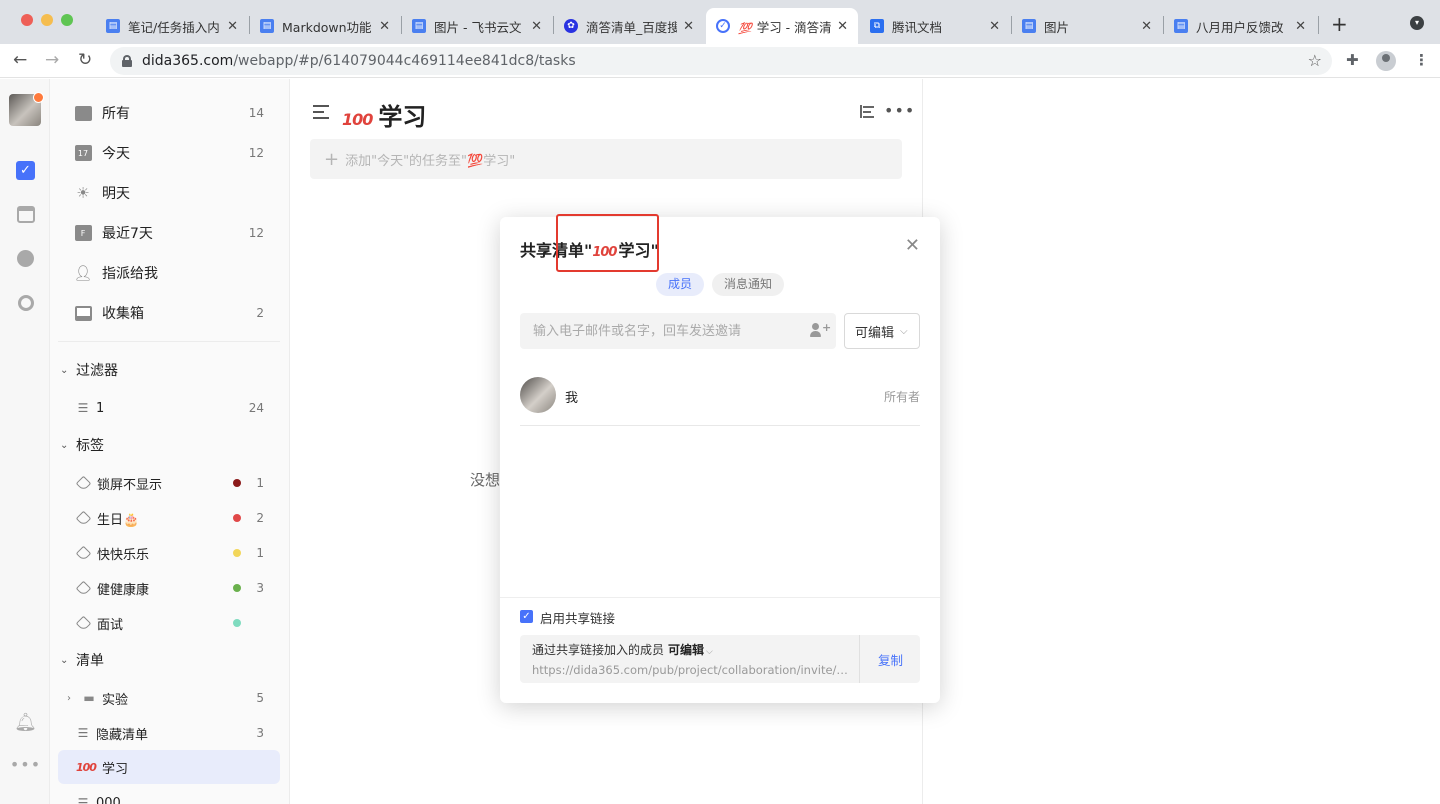 Image resolution: width=1440 pixels, height=804 pixels. Describe the element at coordinates (606, 159) in the screenshot. I see `add-task-input: + 添加"今天"的任务至"💯学习"` at that location.